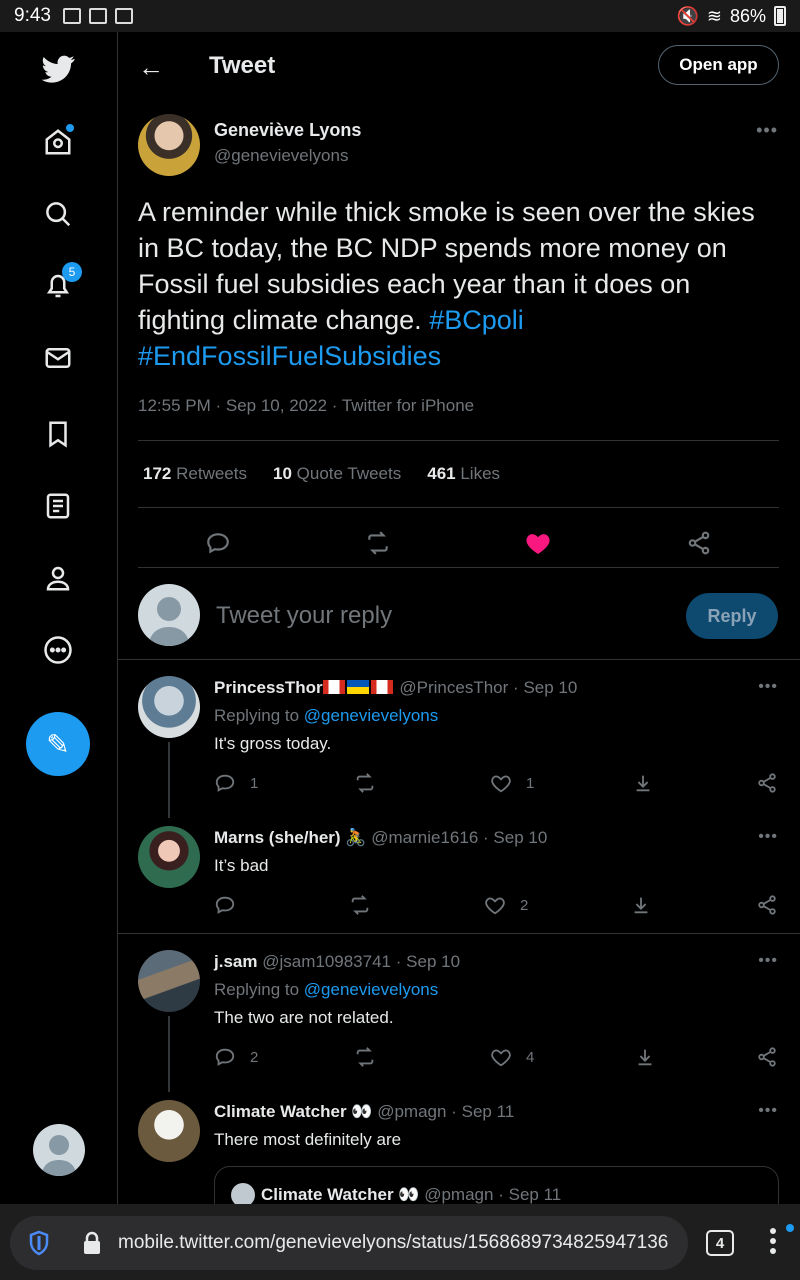 Image resolution: width=800 pixels, height=1280 pixels. What do you see at coordinates (60, 284) in the screenshot?
I see `notifications-icon: 5` at bounding box center [60, 284].